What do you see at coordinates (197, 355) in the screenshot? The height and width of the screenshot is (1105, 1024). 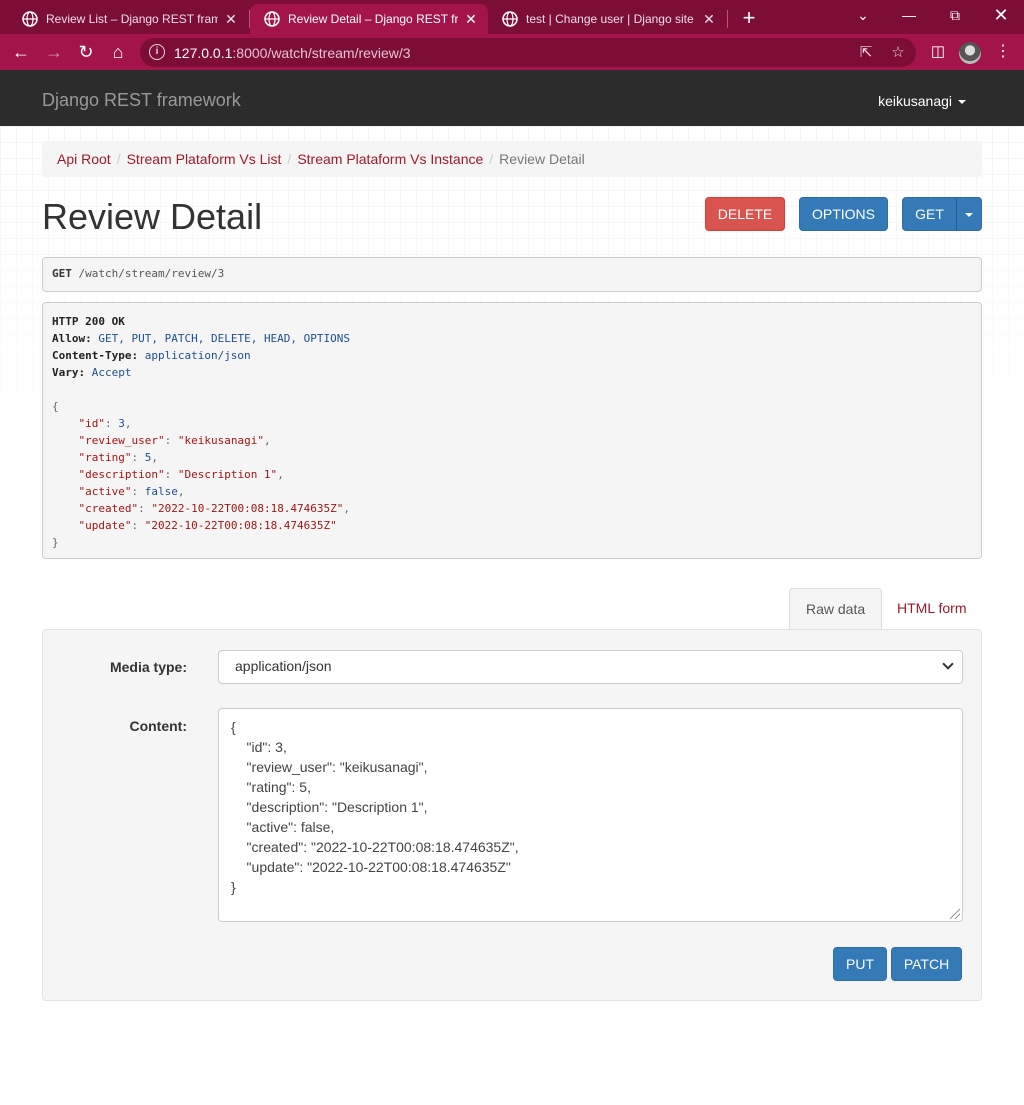 I see `response-header-value: application/json` at bounding box center [197, 355].